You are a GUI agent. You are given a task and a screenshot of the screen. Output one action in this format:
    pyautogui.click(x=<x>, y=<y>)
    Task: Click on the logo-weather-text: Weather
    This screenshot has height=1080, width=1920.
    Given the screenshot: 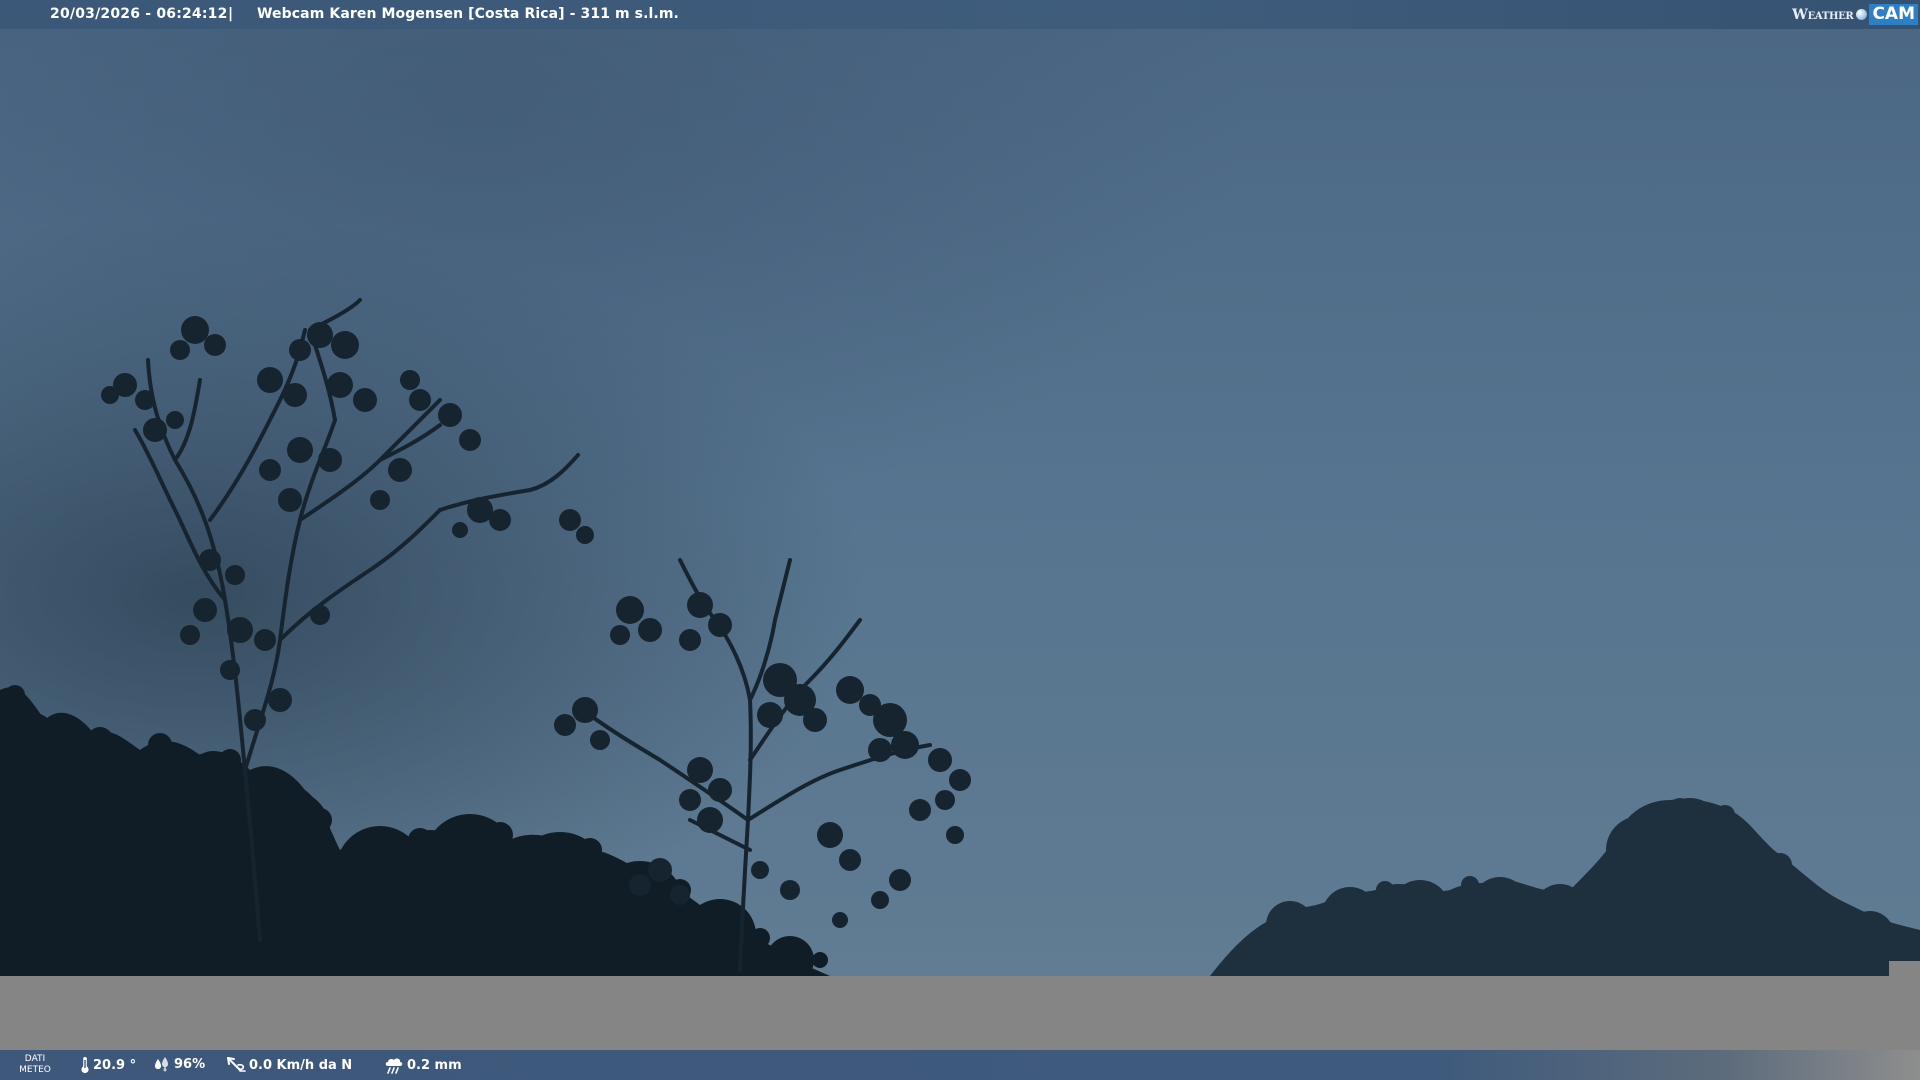 What is the action you would take?
    pyautogui.click(x=1823, y=14)
    